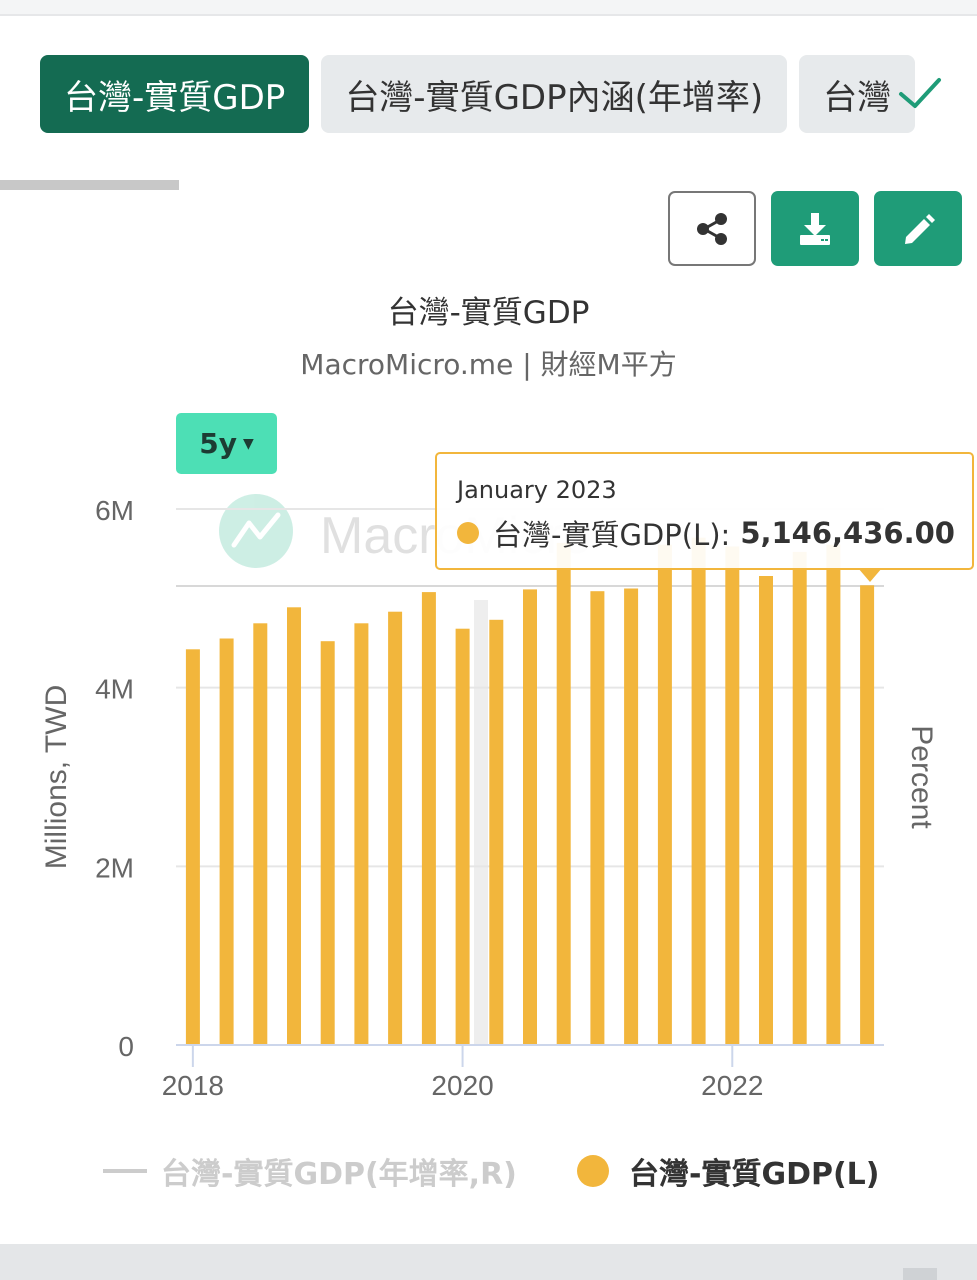  I want to click on tab-taiwan-real-gdp: 台灣-實質GDP, so click(175, 94).